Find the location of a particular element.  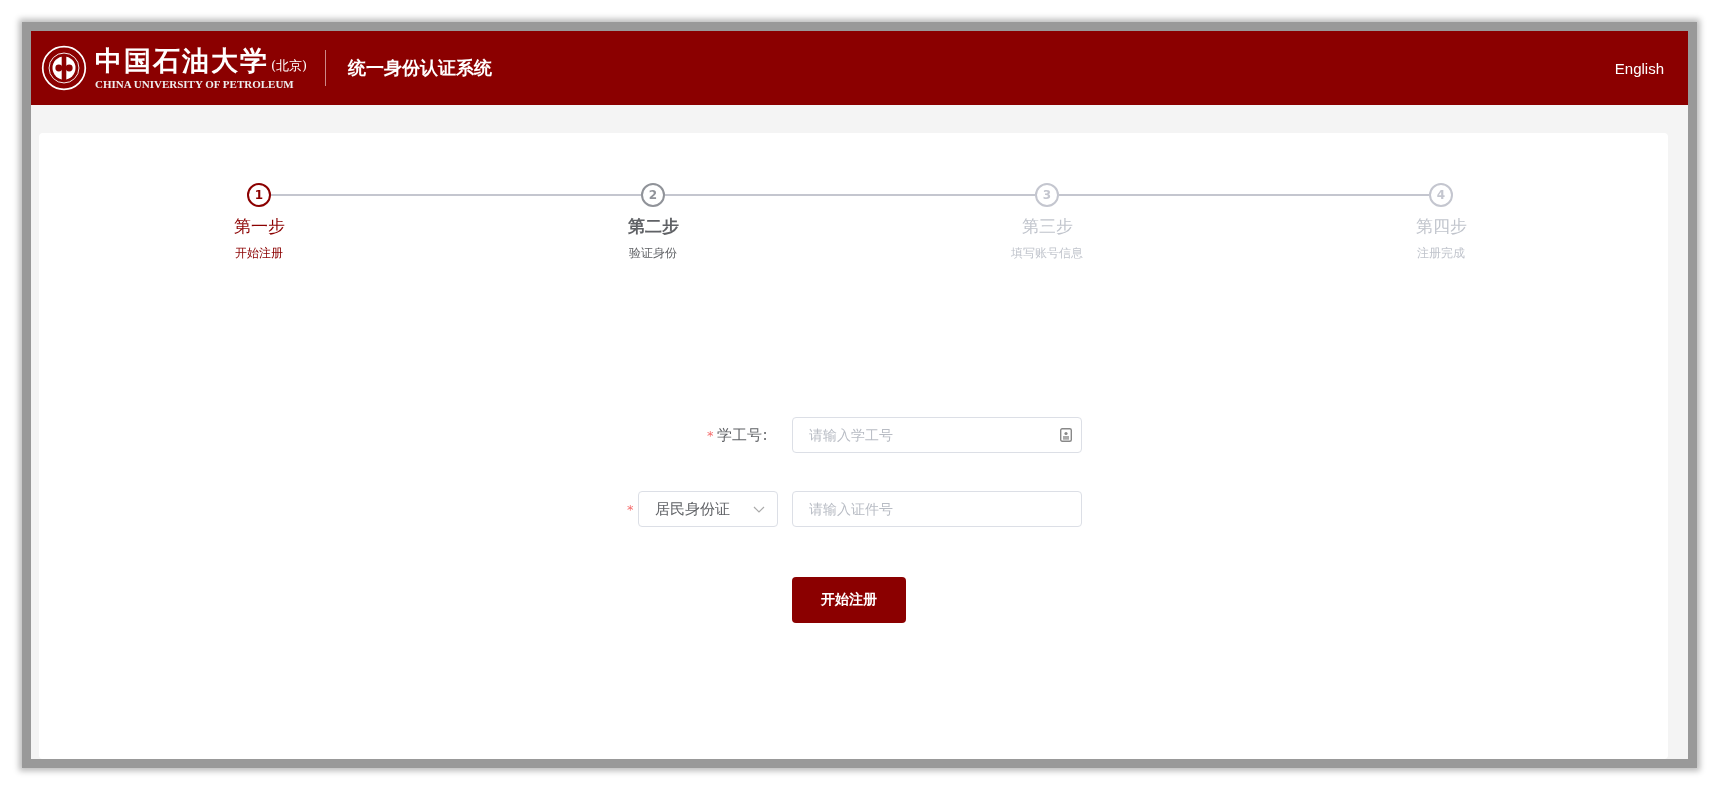

chevron-down-icon is located at coordinates (758, 509).